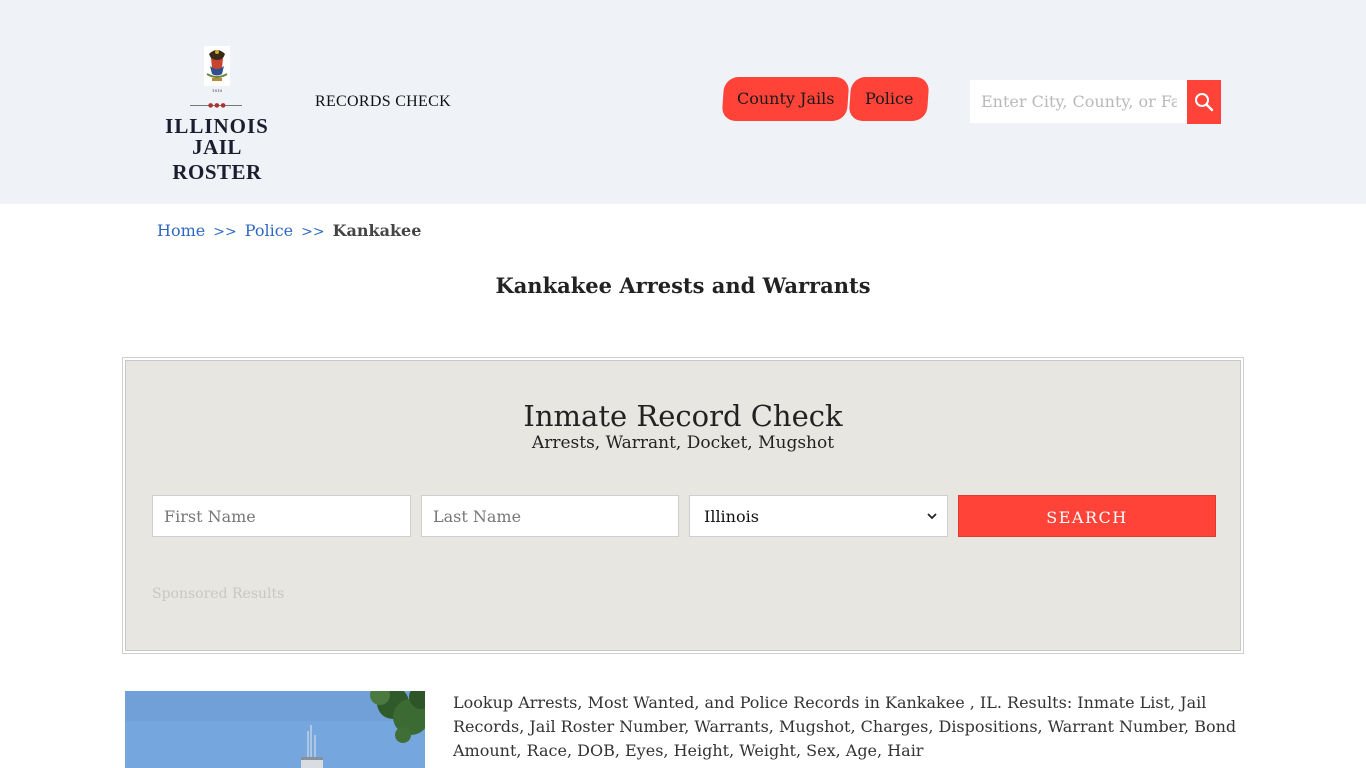 This screenshot has height=768, width=1366. Describe the element at coordinates (377, 230) in the screenshot. I see `breadcrumb-current: Kankakee` at that location.